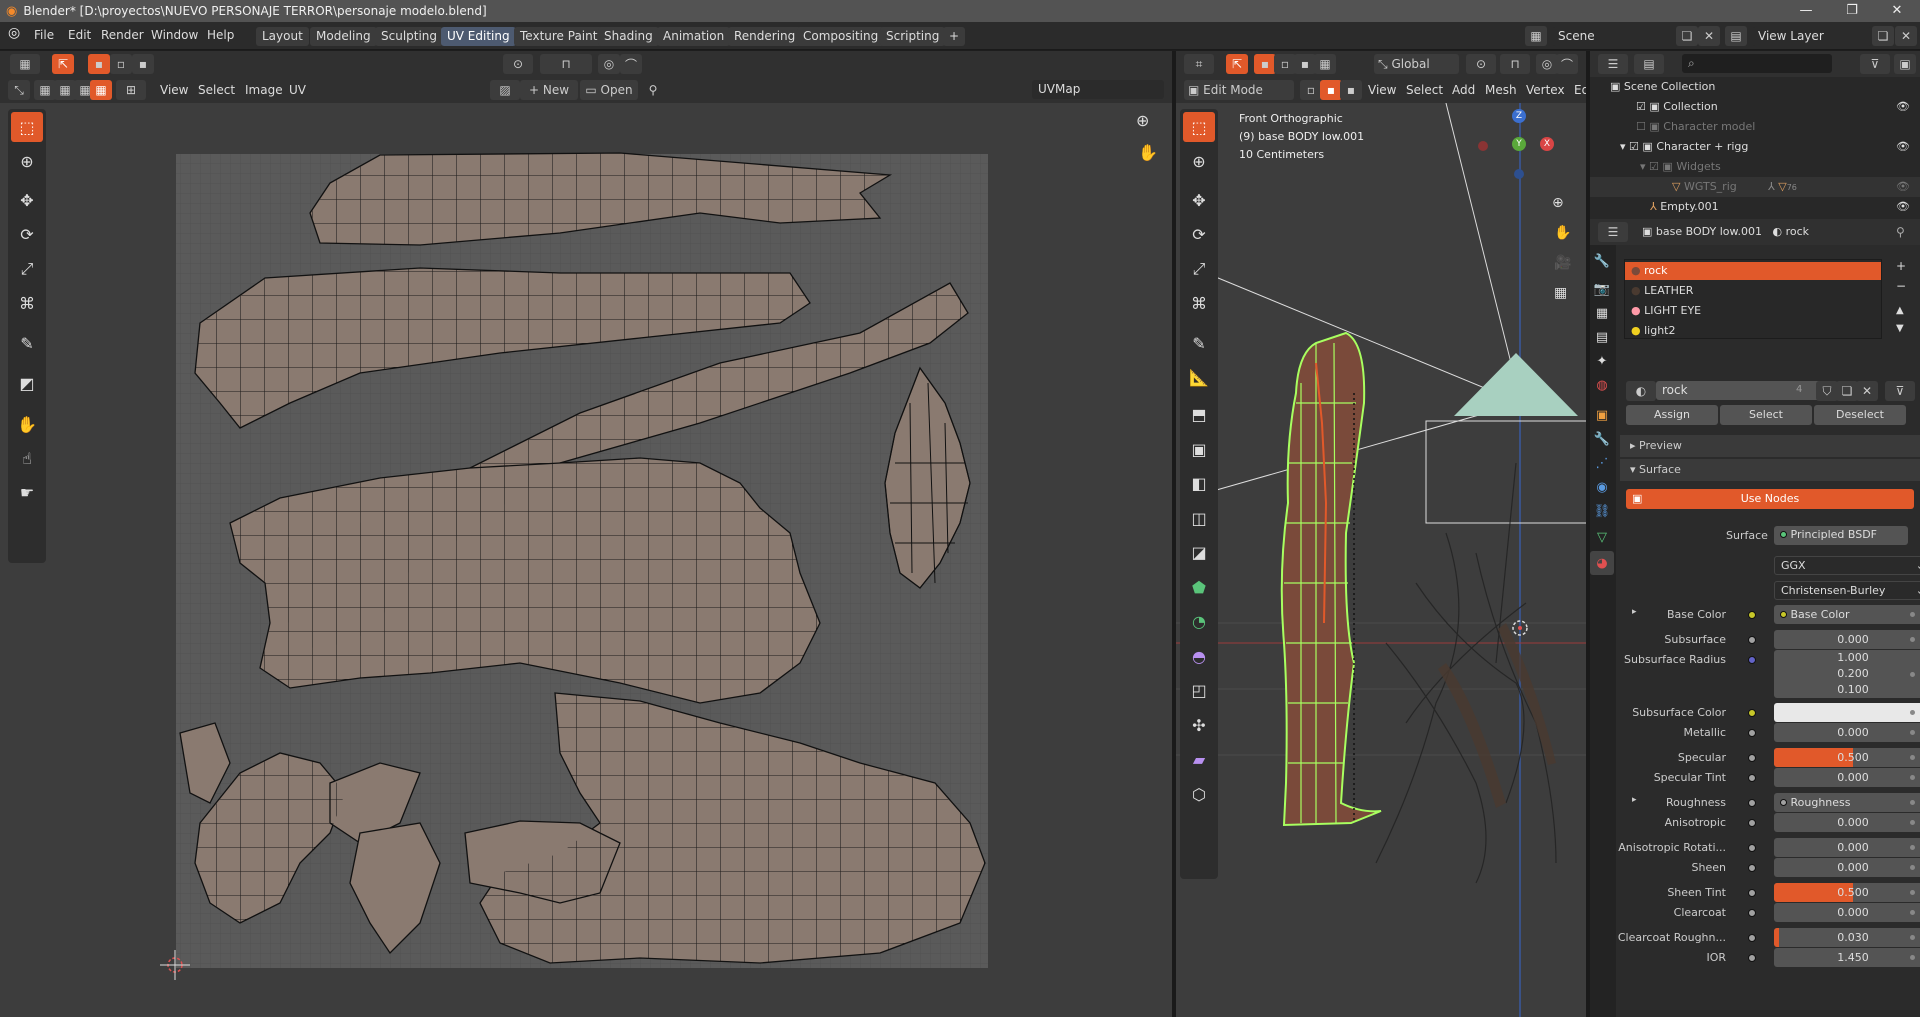 This screenshot has height=1017, width=1920. I want to click on metallic-field: 0.000, so click(1847, 732).